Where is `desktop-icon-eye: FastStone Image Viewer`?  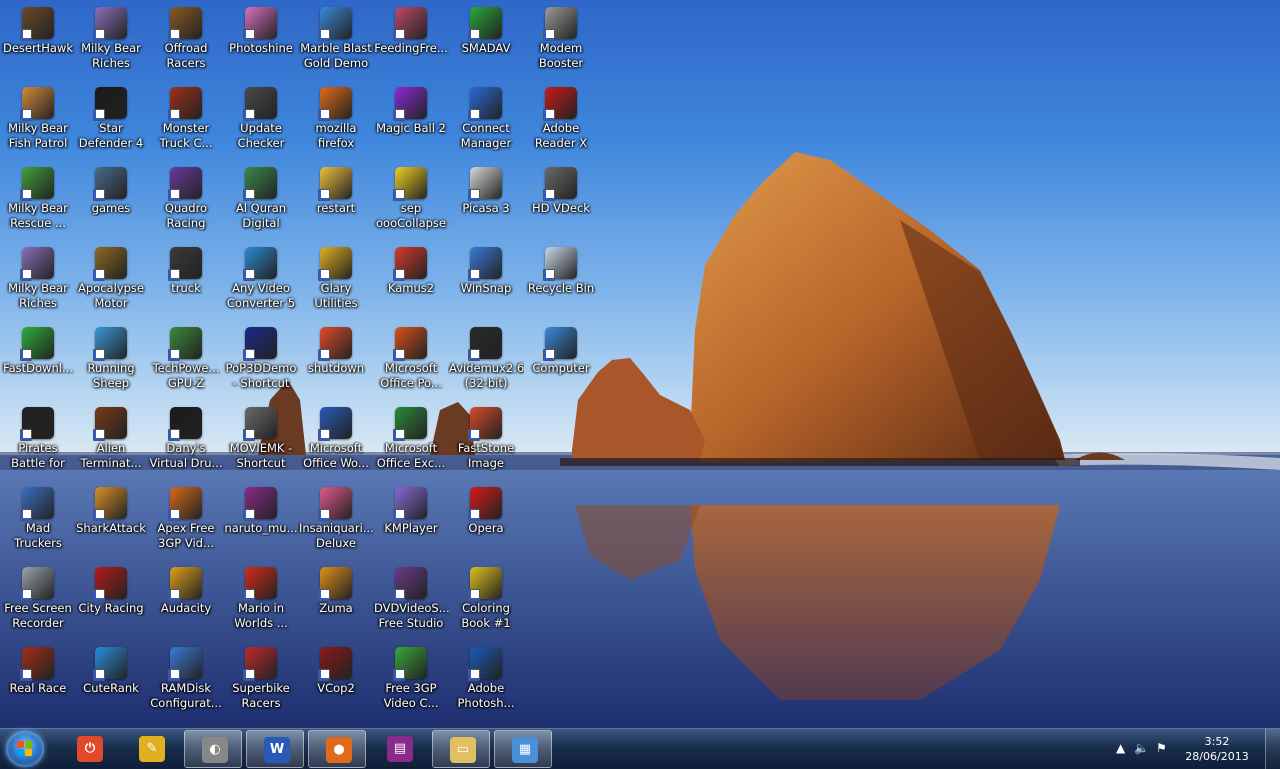
desktop-icon-eye: FastStone Image Viewer is located at coordinates (486, 442).